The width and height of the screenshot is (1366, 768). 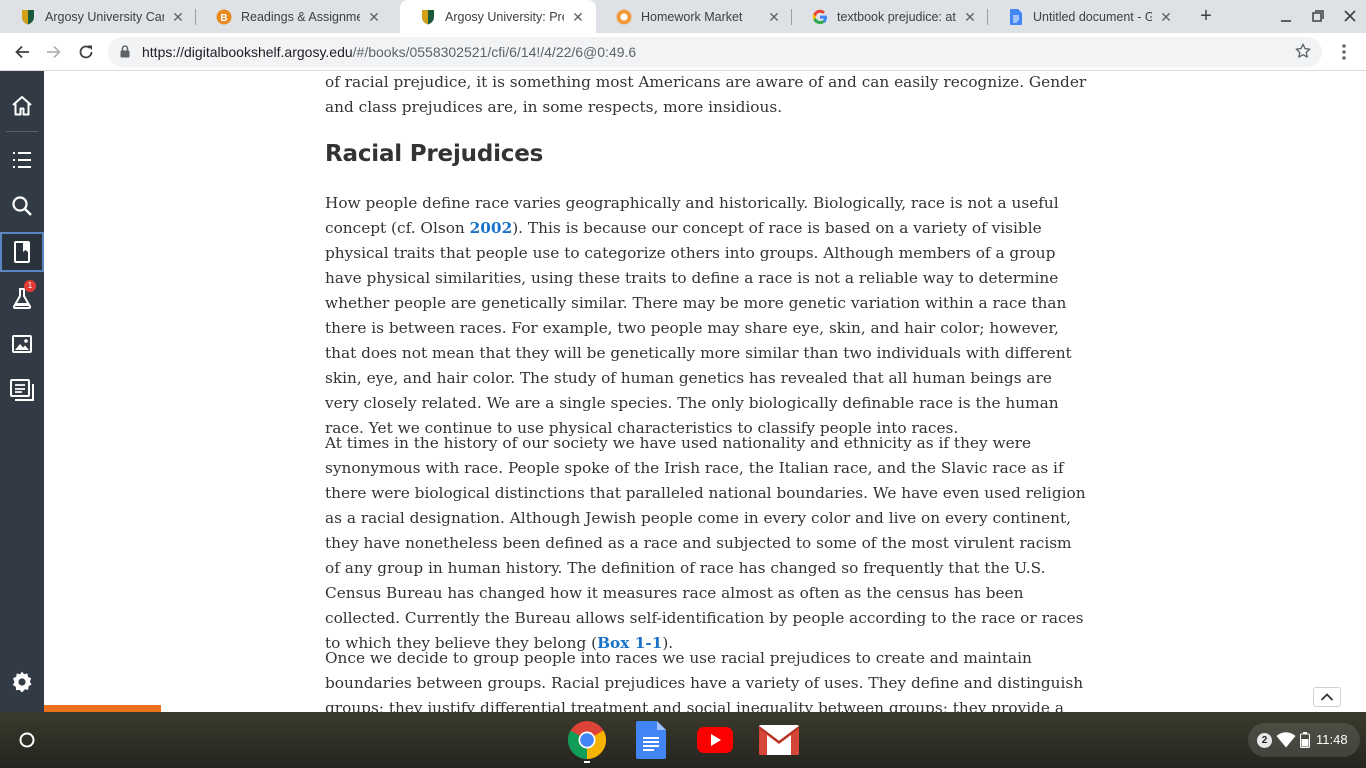 I want to click on image-icon, so click(x=22, y=344).